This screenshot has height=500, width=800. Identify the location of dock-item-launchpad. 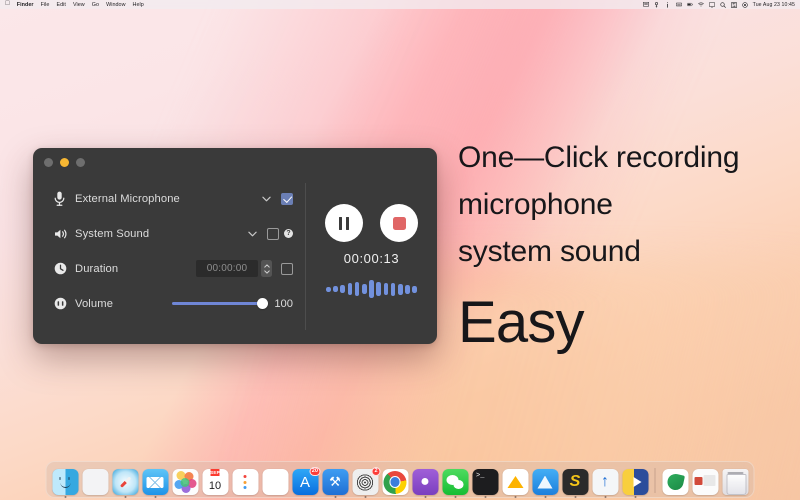
(95, 481).